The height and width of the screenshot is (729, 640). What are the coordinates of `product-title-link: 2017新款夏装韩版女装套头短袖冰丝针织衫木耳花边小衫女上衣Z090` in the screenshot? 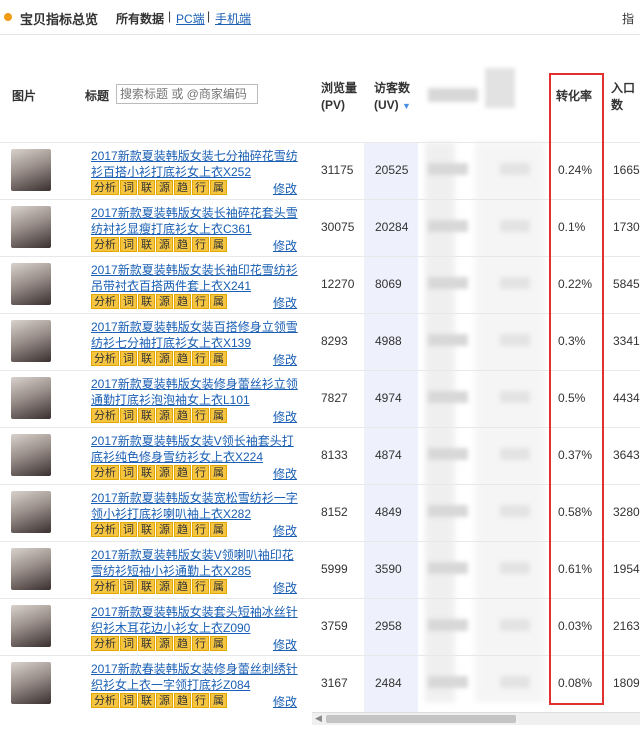 It's located at (196, 620).